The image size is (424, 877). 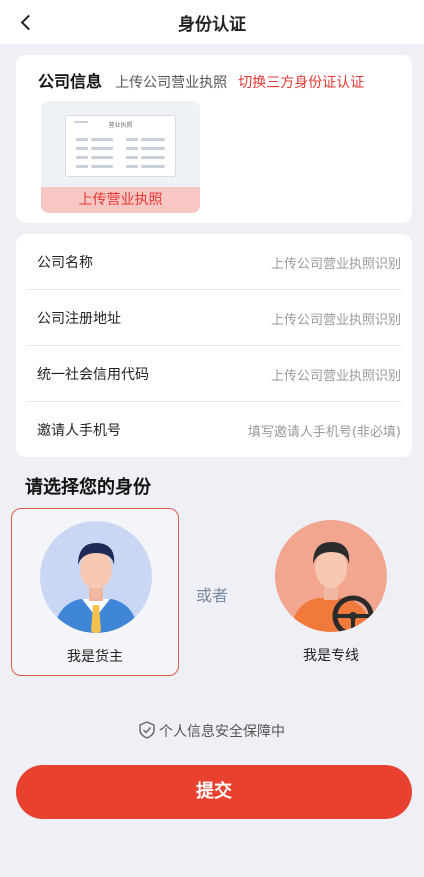 What do you see at coordinates (331, 656) in the screenshot?
I see `role-label-line: 我是专线` at bounding box center [331, 656].